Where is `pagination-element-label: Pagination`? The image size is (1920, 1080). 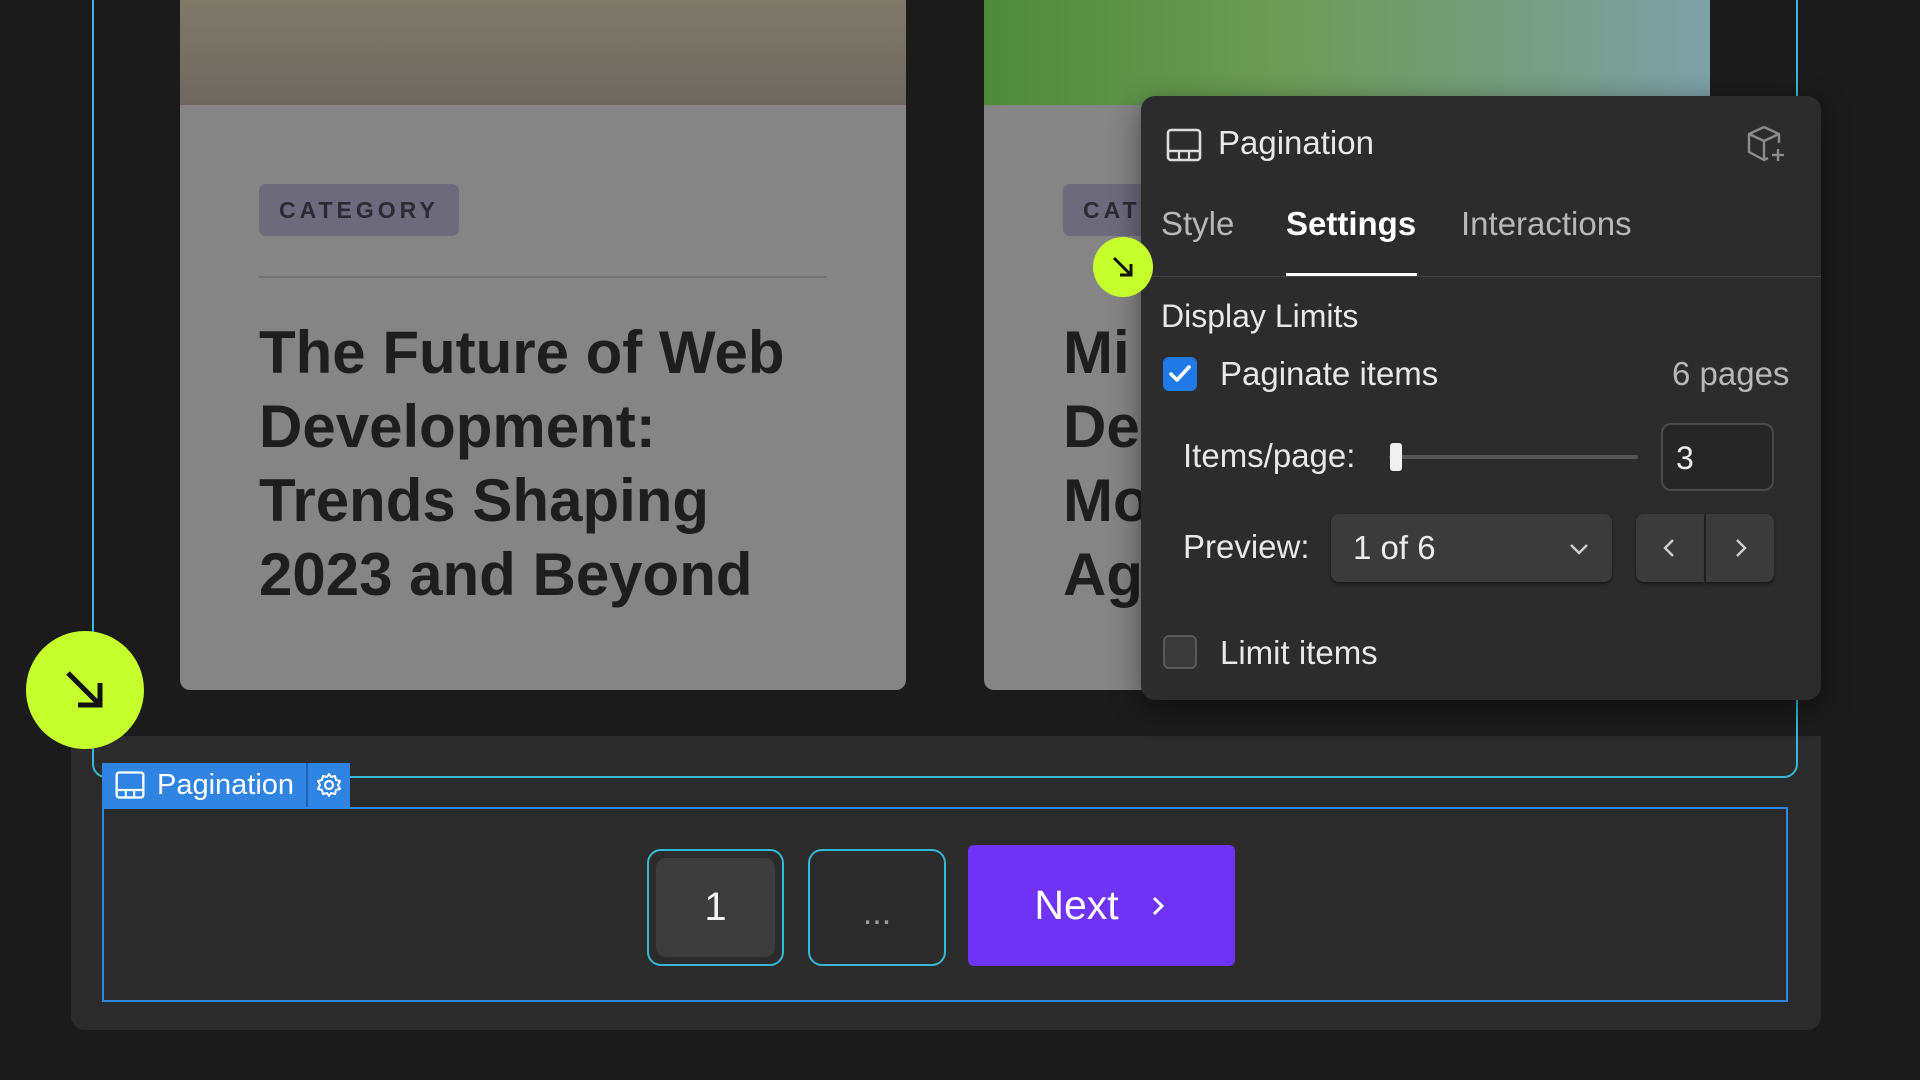 pagination-element-label: Pagination is located at coordinates (226, 785).